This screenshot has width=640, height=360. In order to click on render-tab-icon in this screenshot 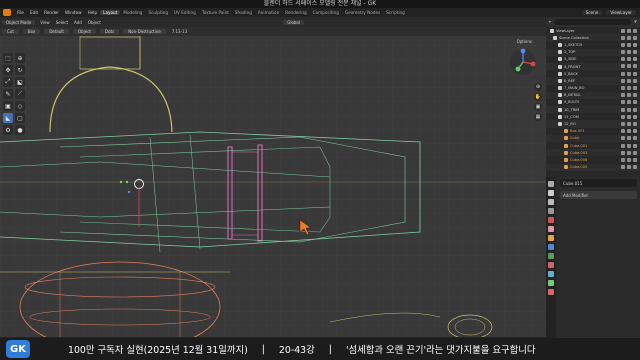, I will do `click(551, 193)`.